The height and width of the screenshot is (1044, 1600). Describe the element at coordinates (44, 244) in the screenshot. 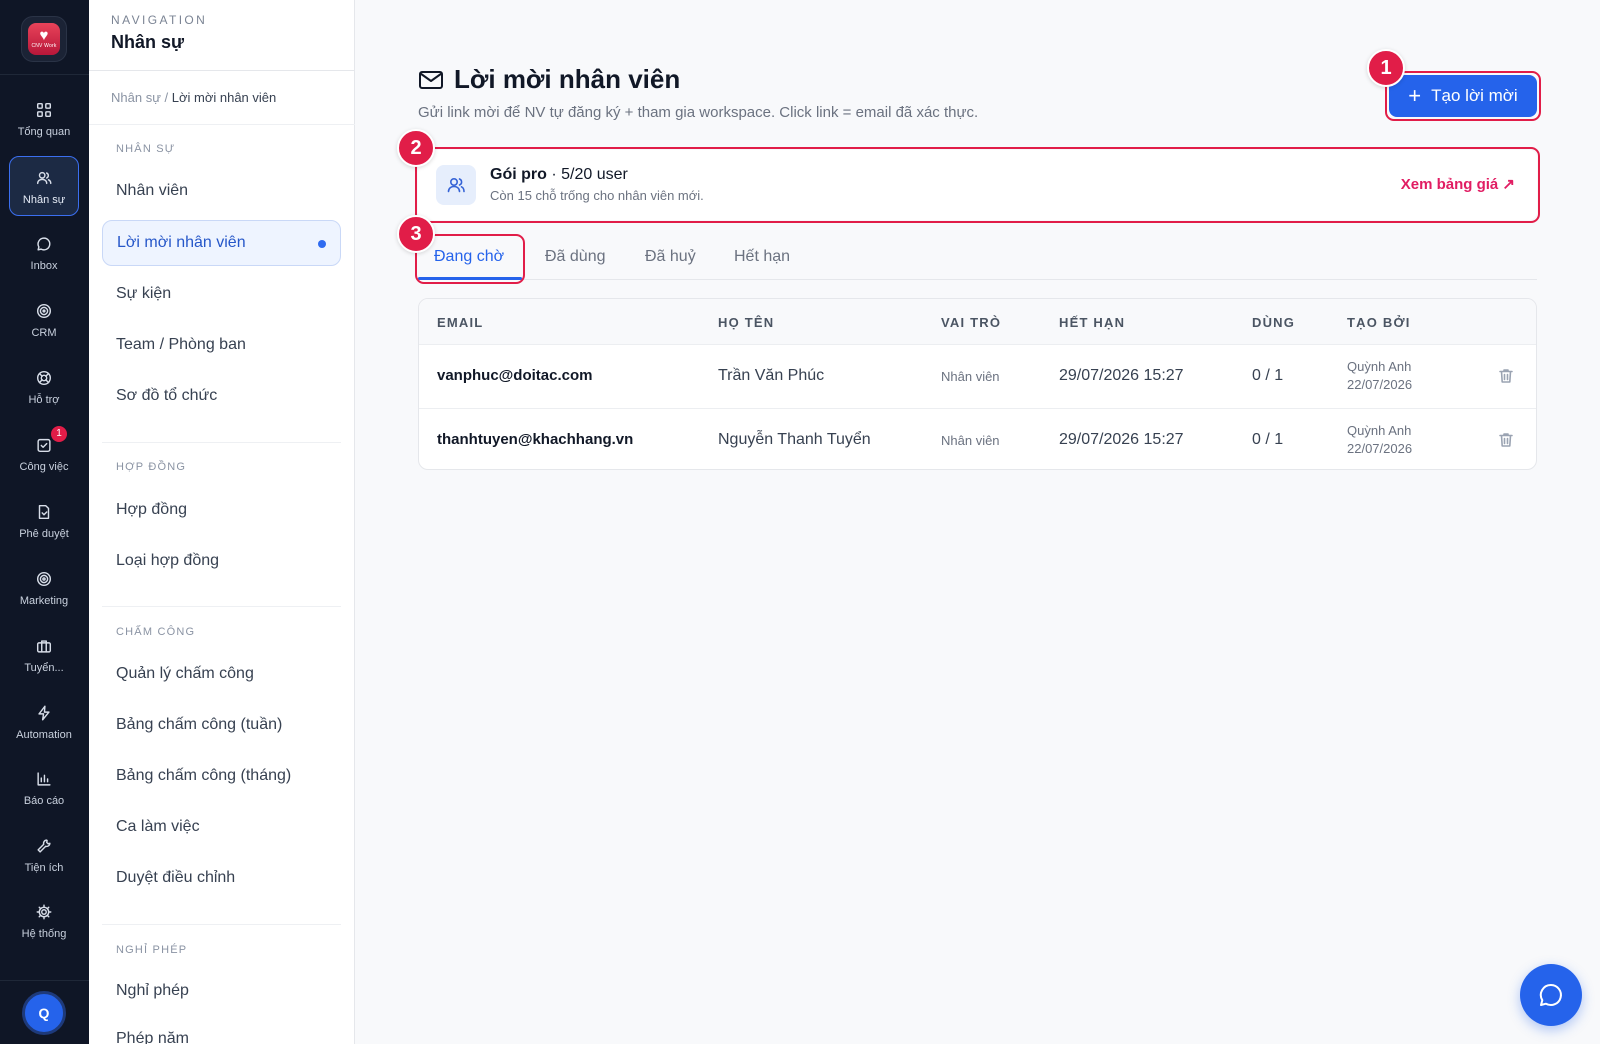

I see `chat-icon` at that location.